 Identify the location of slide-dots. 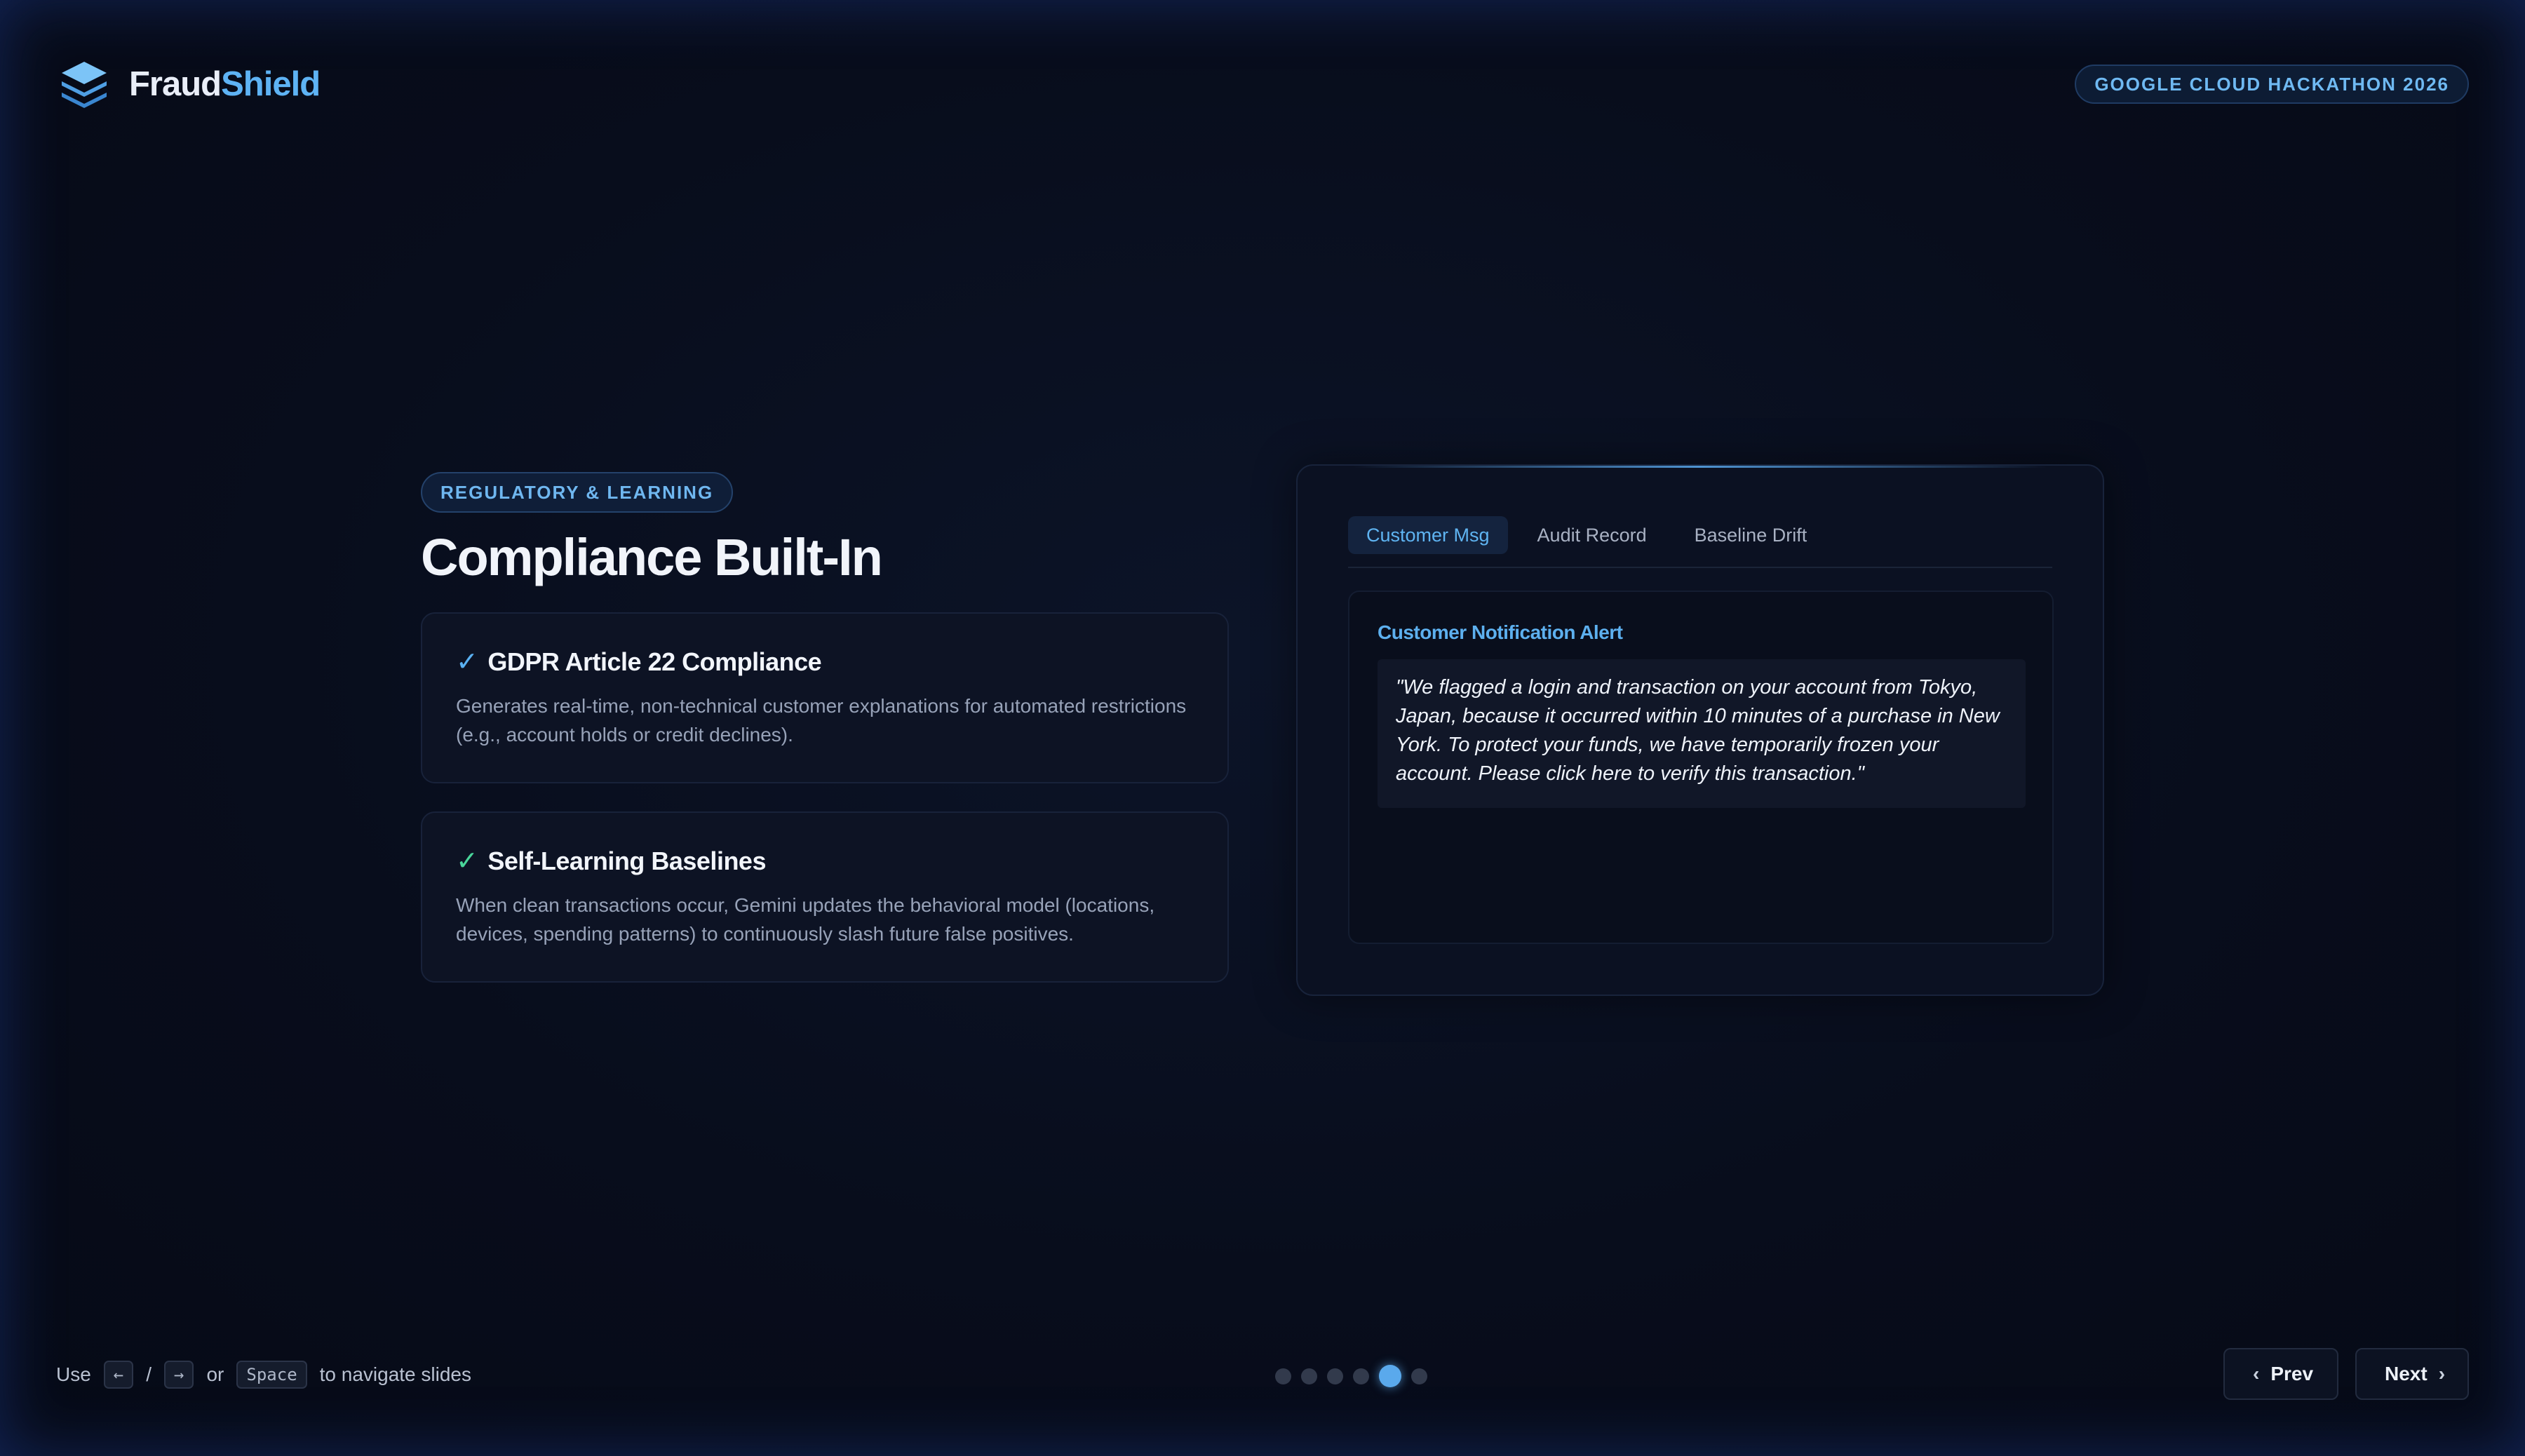
(1351, 1376).